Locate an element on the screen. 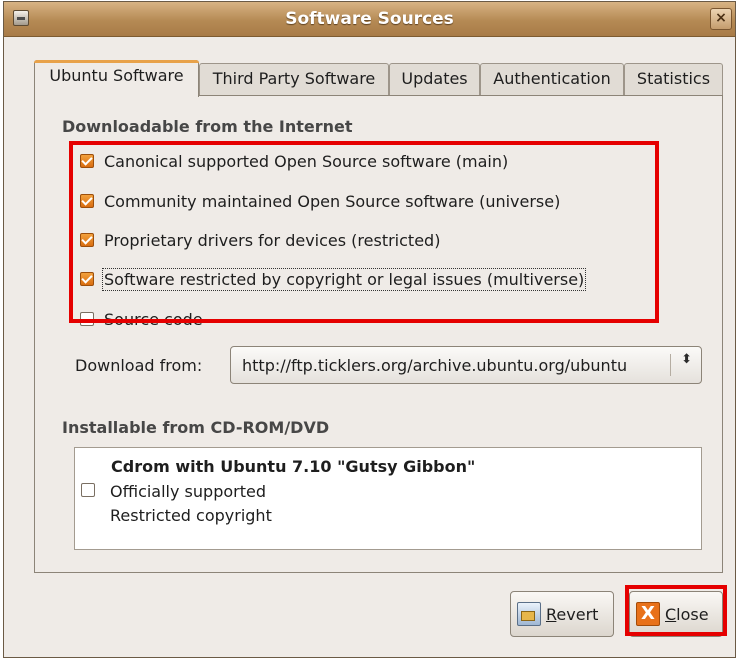 The image size is (739, 660). source-code-checkbox: Source code is located at coordinates (141, 319).